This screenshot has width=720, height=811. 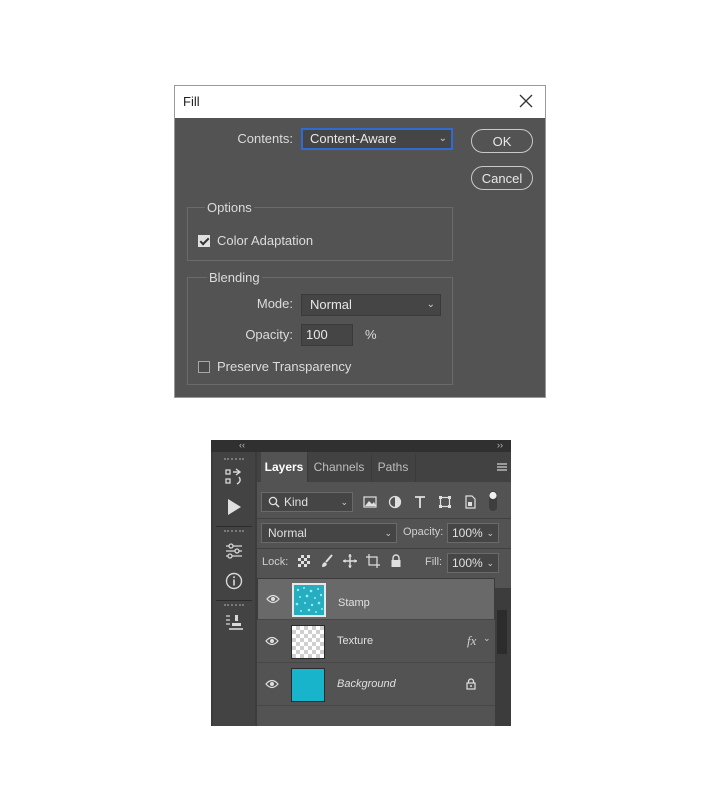 I want to click on layer-fill-input: 100% ⌄, so click(x=473, y=563).